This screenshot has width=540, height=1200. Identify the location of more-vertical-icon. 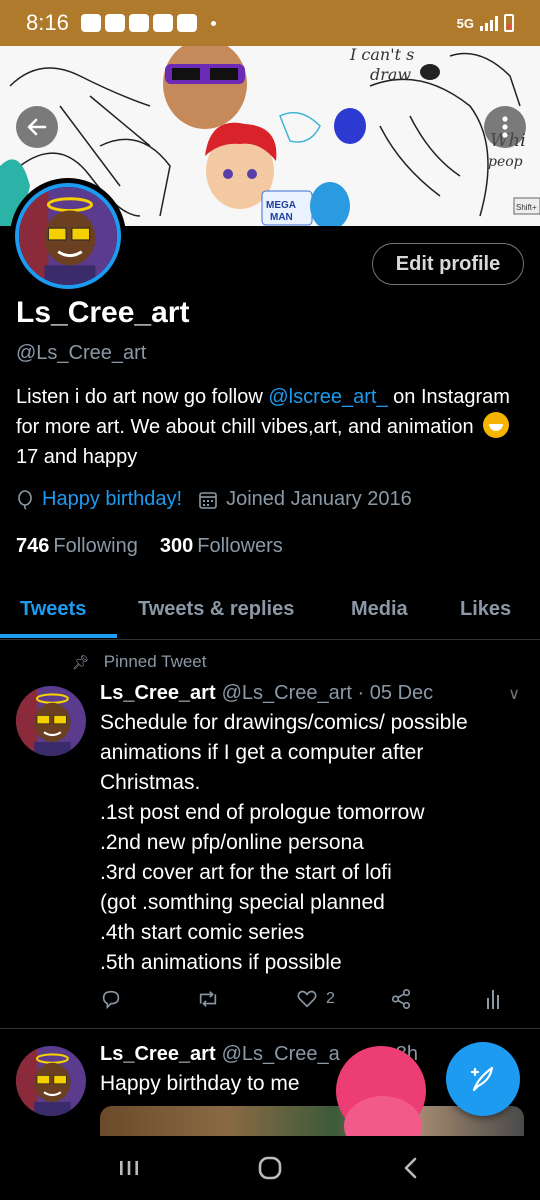
(505, 127).